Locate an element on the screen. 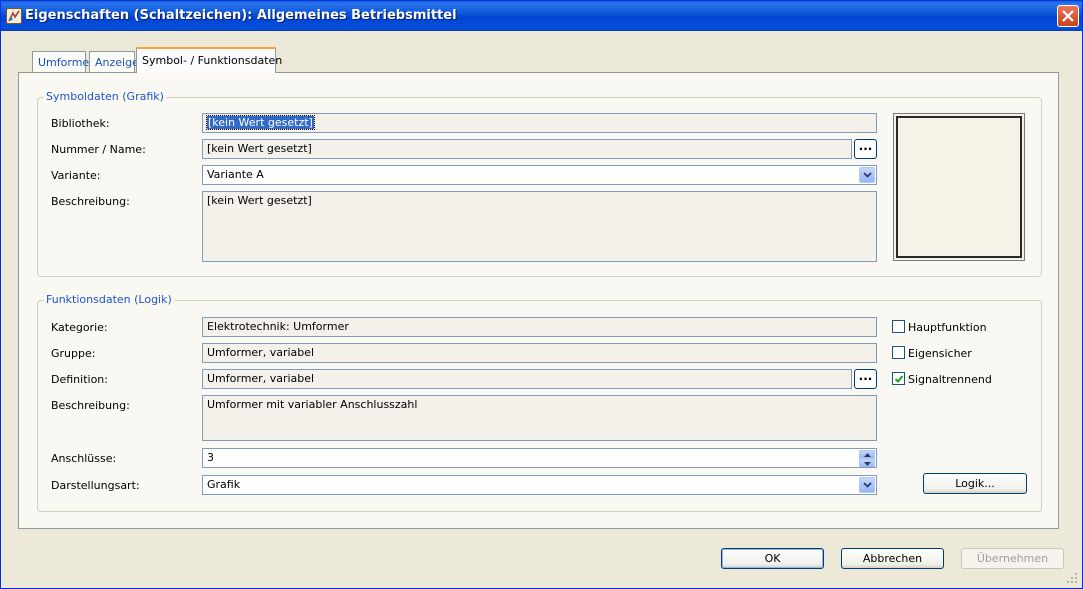 Image resolution: width=1083 pixels, height=589 pixels. close-button is located at coordinates (1068, 16).